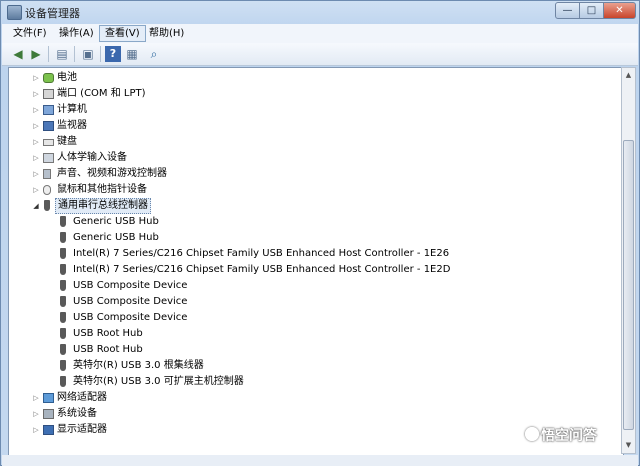 The height and width of the screenshot is (466, 640). I want to click on port-icon, so click(48, 94).